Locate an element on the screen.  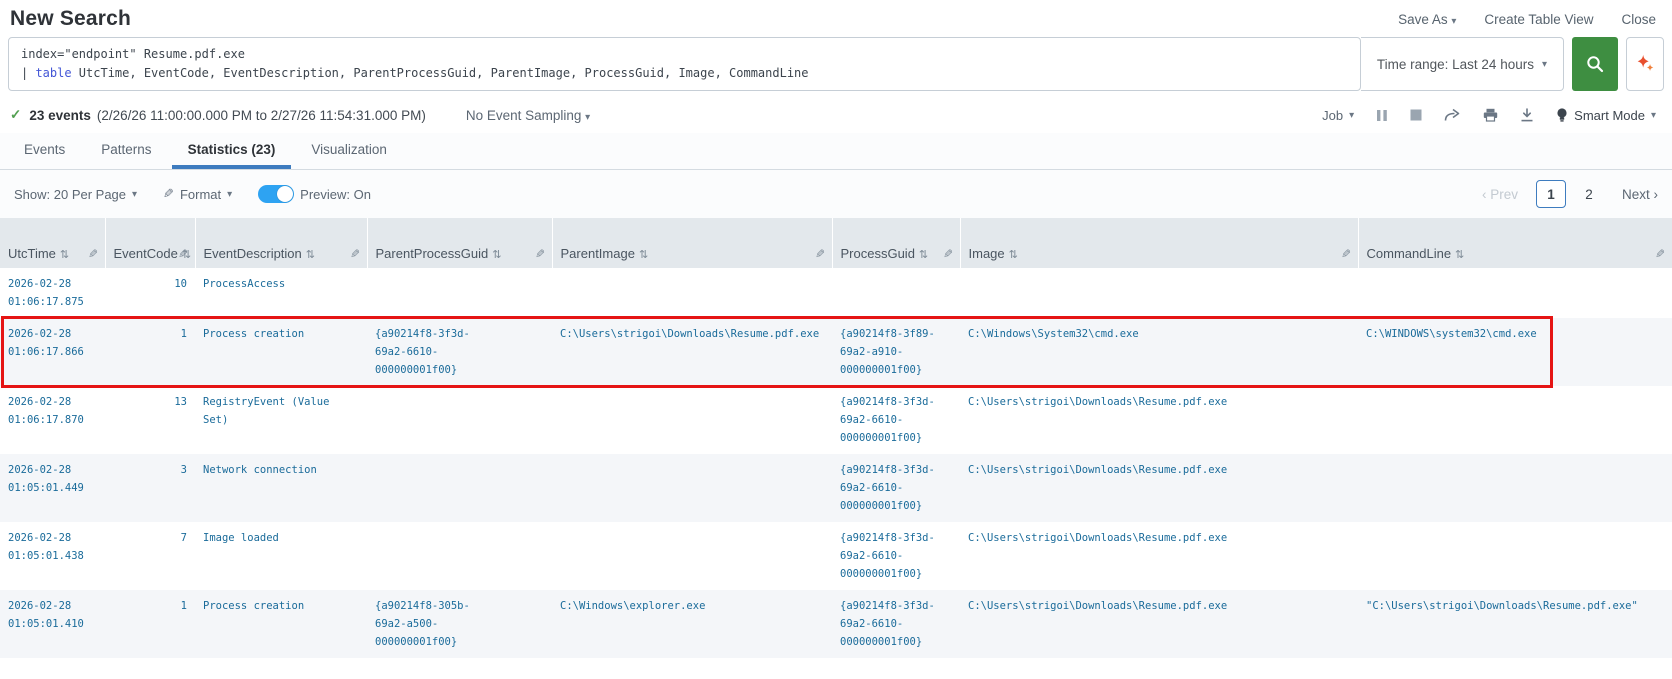
pause-button is located at coordinates (1382, 115).